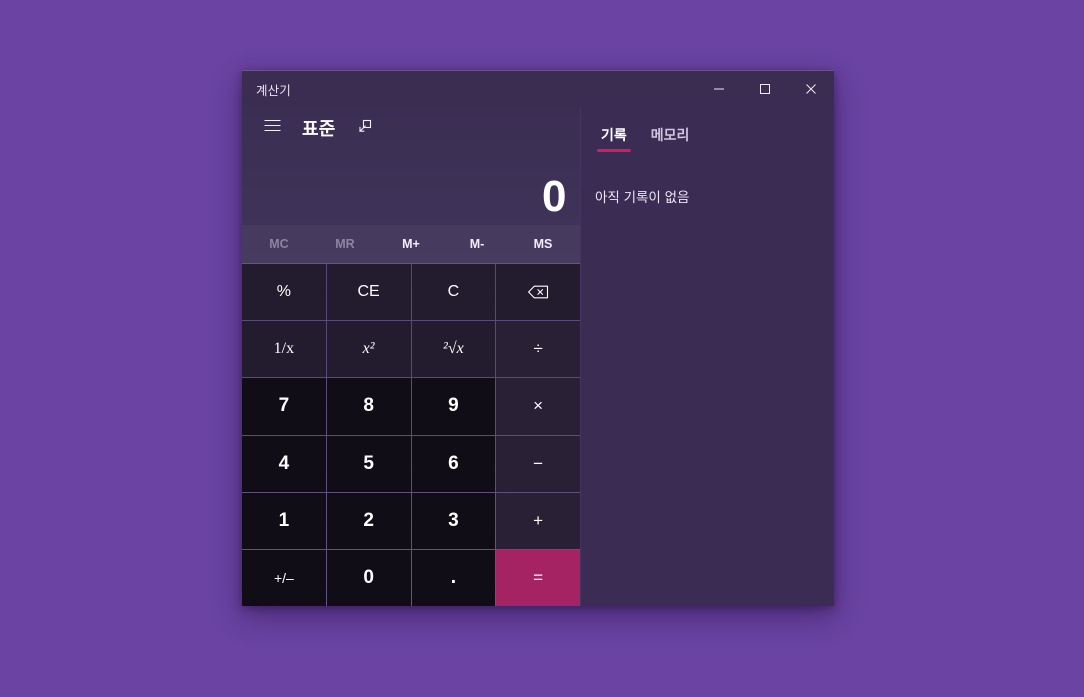 The height and width of the screenshot is (697, 1084). What do you see at coordinates (453, 577) in the screenshot?
I see `decimal-point-button: .` at bounding box center [453, 577].